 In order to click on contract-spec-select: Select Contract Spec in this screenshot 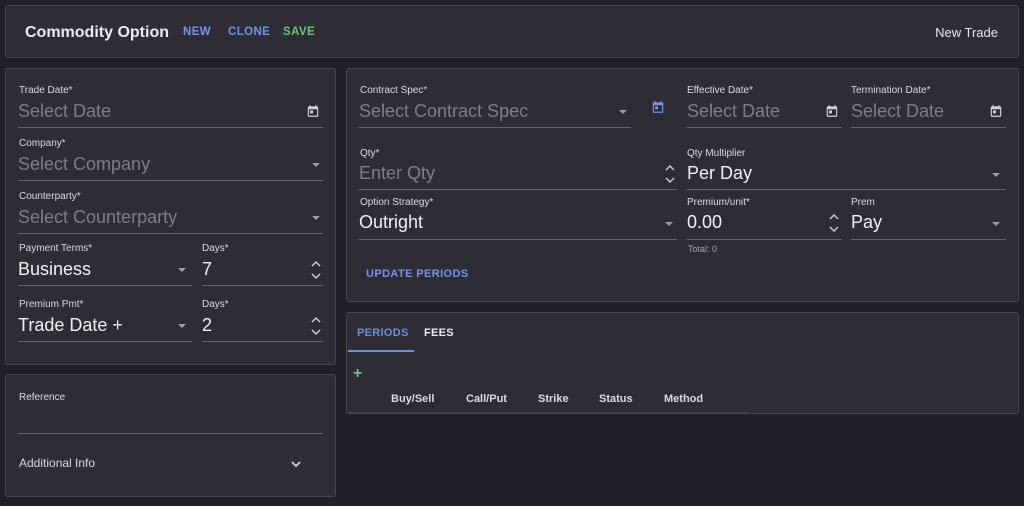, I will do `click(443, 111)`.